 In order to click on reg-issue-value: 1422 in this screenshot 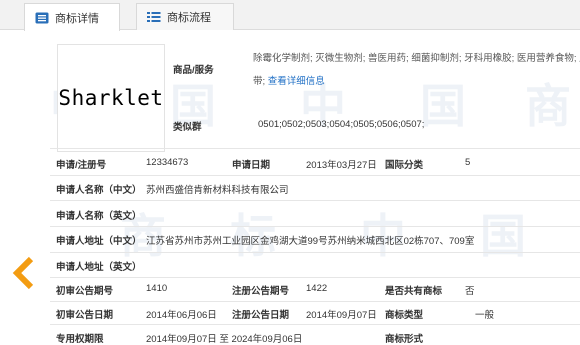, I will do `click(317, 288)`.